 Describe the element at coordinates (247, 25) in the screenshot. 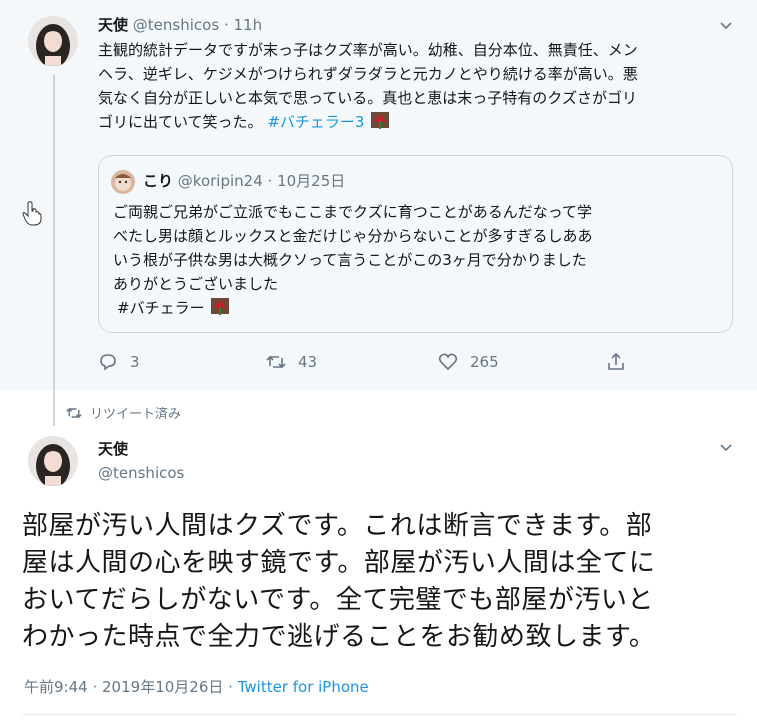

I see `tweet-time: 11h` at that location.